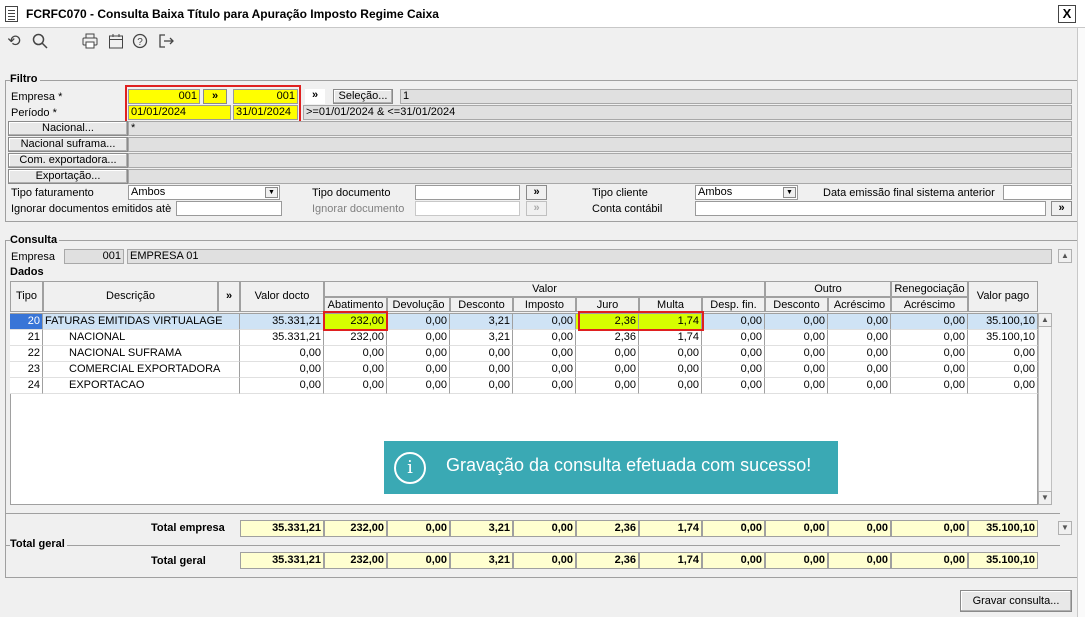  Describe the element at coordinates (130, 296) in the screenshot. I see `col-descricao: Descrição` at that location.